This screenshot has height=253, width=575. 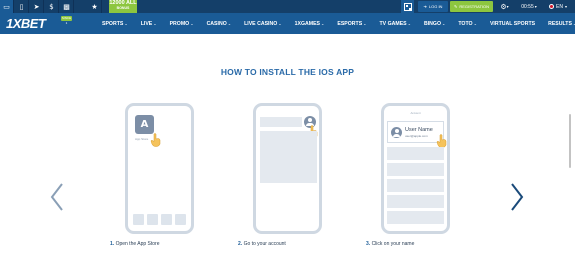 What do you see at coordinates (517, 197) in the screenshot?
I see `carousel-next-arrow-icon` at bounding box center [517, 197].